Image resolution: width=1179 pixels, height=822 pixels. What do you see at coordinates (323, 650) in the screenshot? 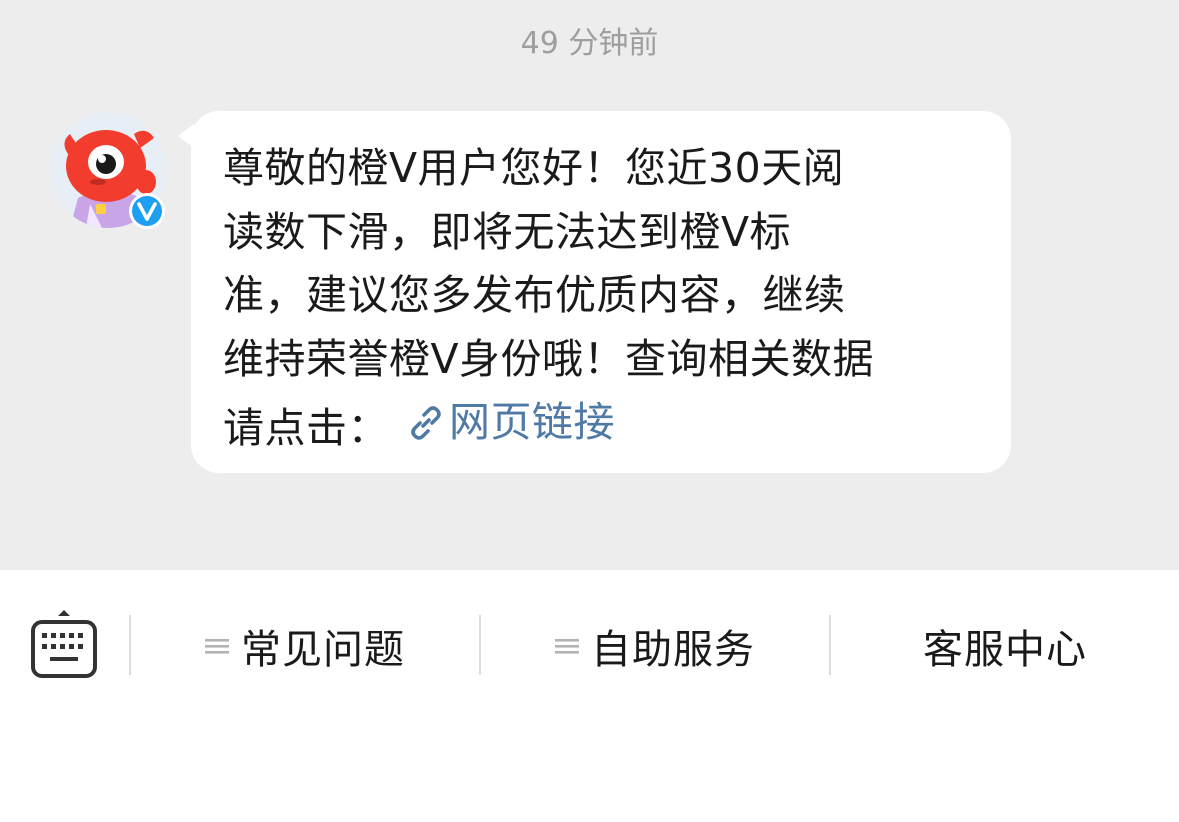
I see `faq-button-label: 常见问题` at bounding box center [323, 650].